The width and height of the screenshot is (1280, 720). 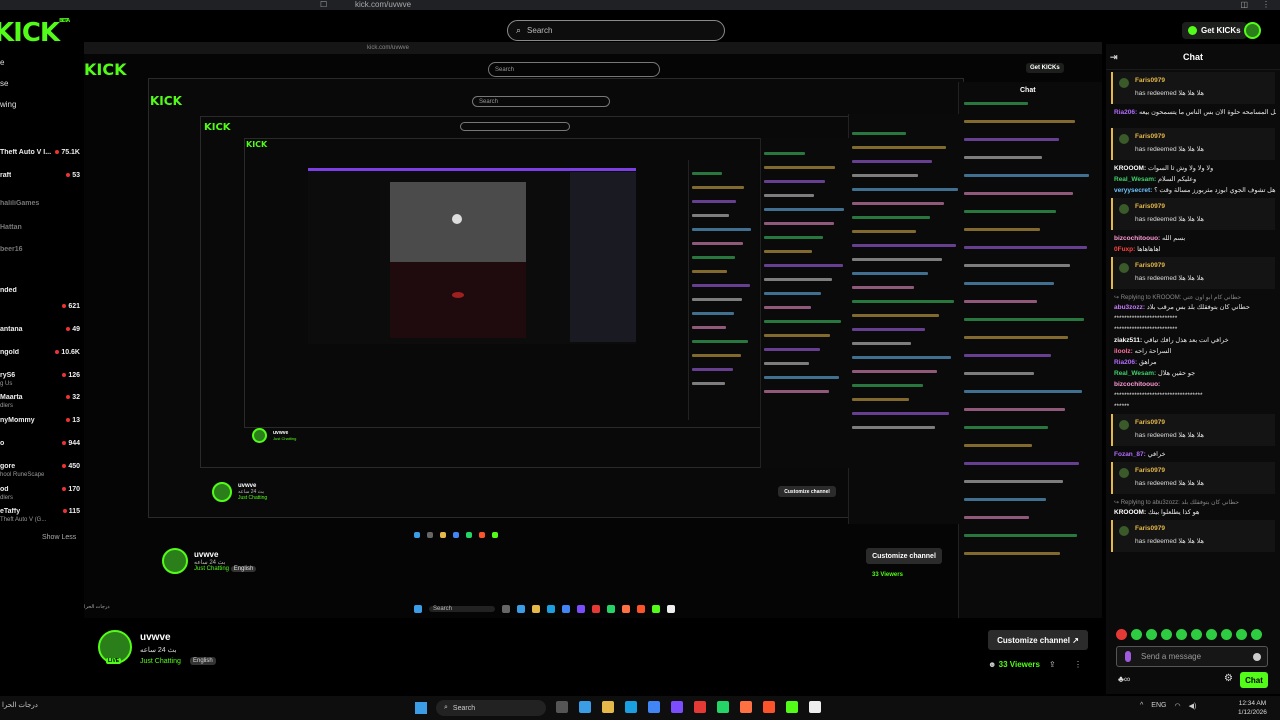 I want to click on menu-icon: ⋮, so click(x=1266, y=5).